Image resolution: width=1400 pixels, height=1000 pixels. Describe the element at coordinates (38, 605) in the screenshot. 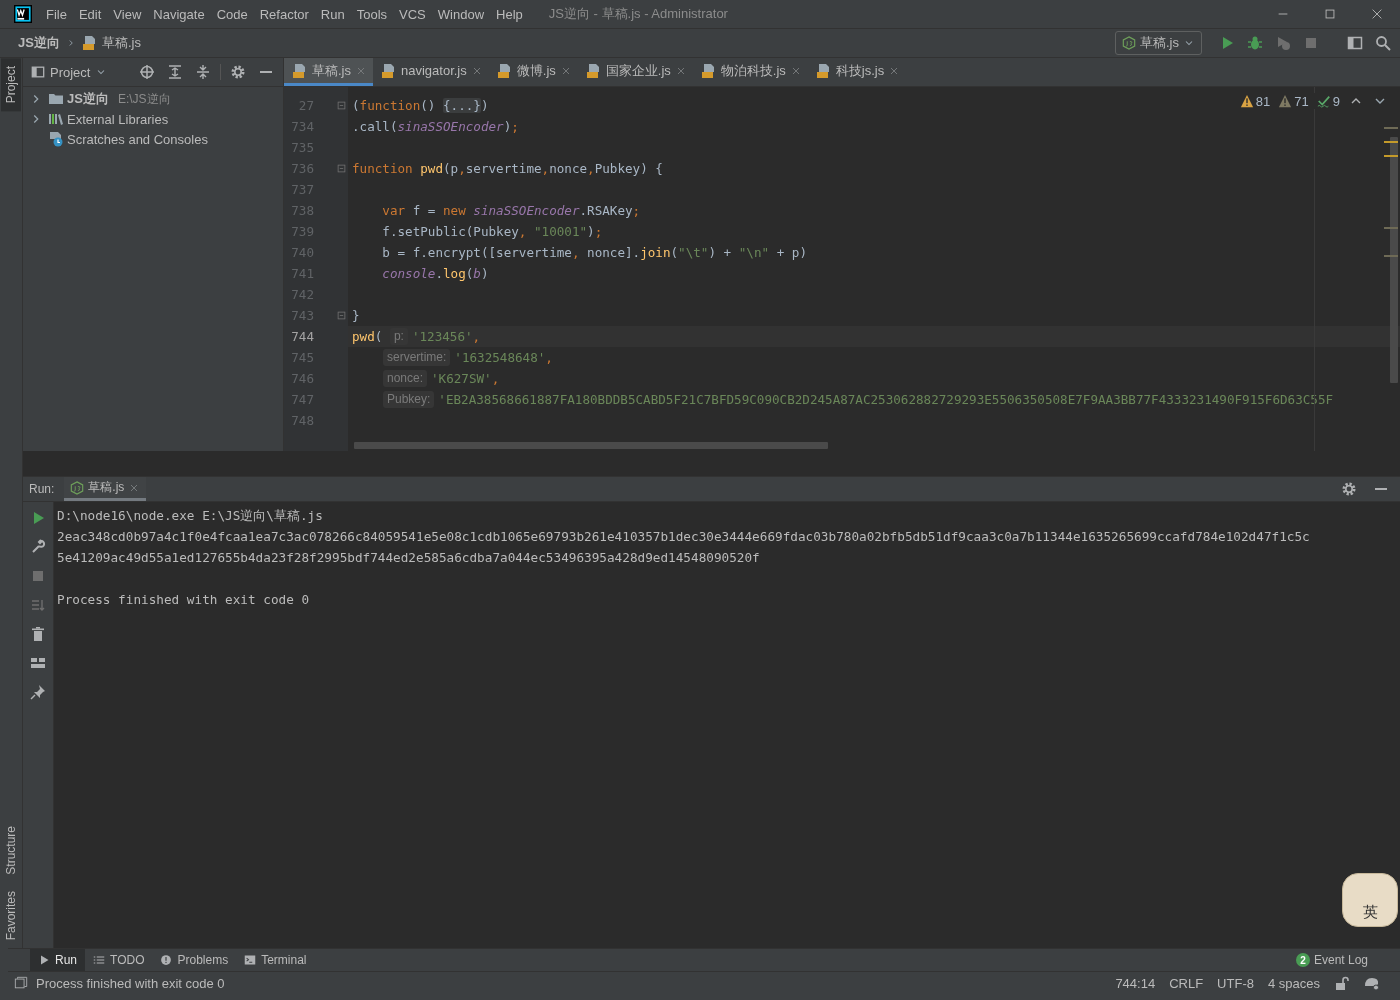

I see `sort-icon` at that location.